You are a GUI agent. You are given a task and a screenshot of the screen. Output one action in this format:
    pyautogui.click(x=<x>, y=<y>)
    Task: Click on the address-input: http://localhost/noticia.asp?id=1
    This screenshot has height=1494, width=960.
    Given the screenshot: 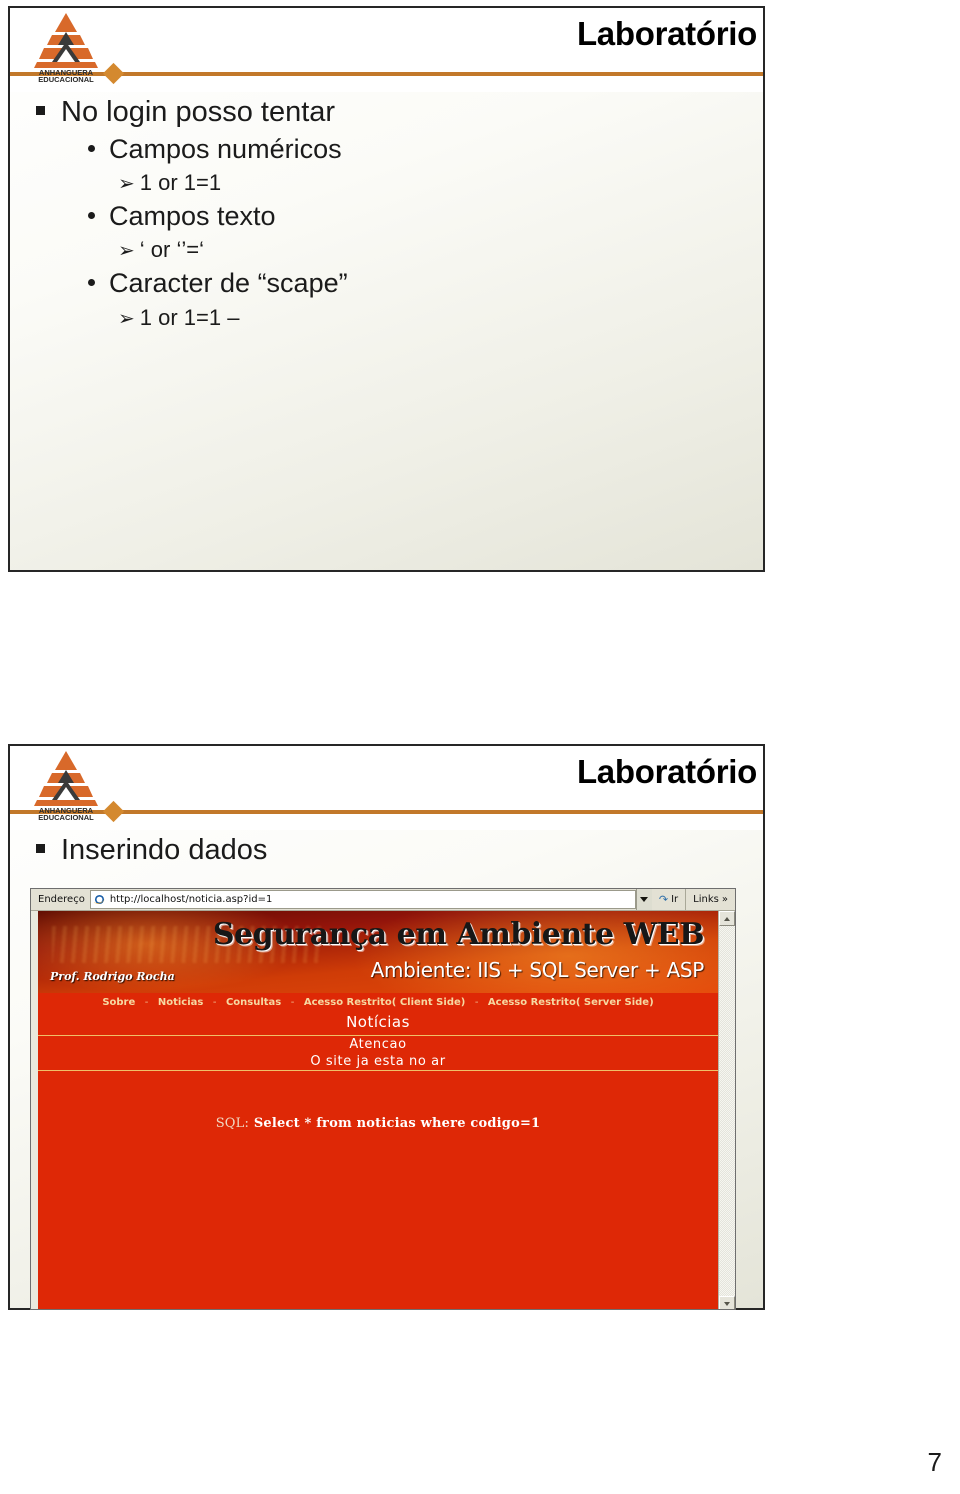 What is the action you would take?
    pyautogui.click(x=362, y=899)
    